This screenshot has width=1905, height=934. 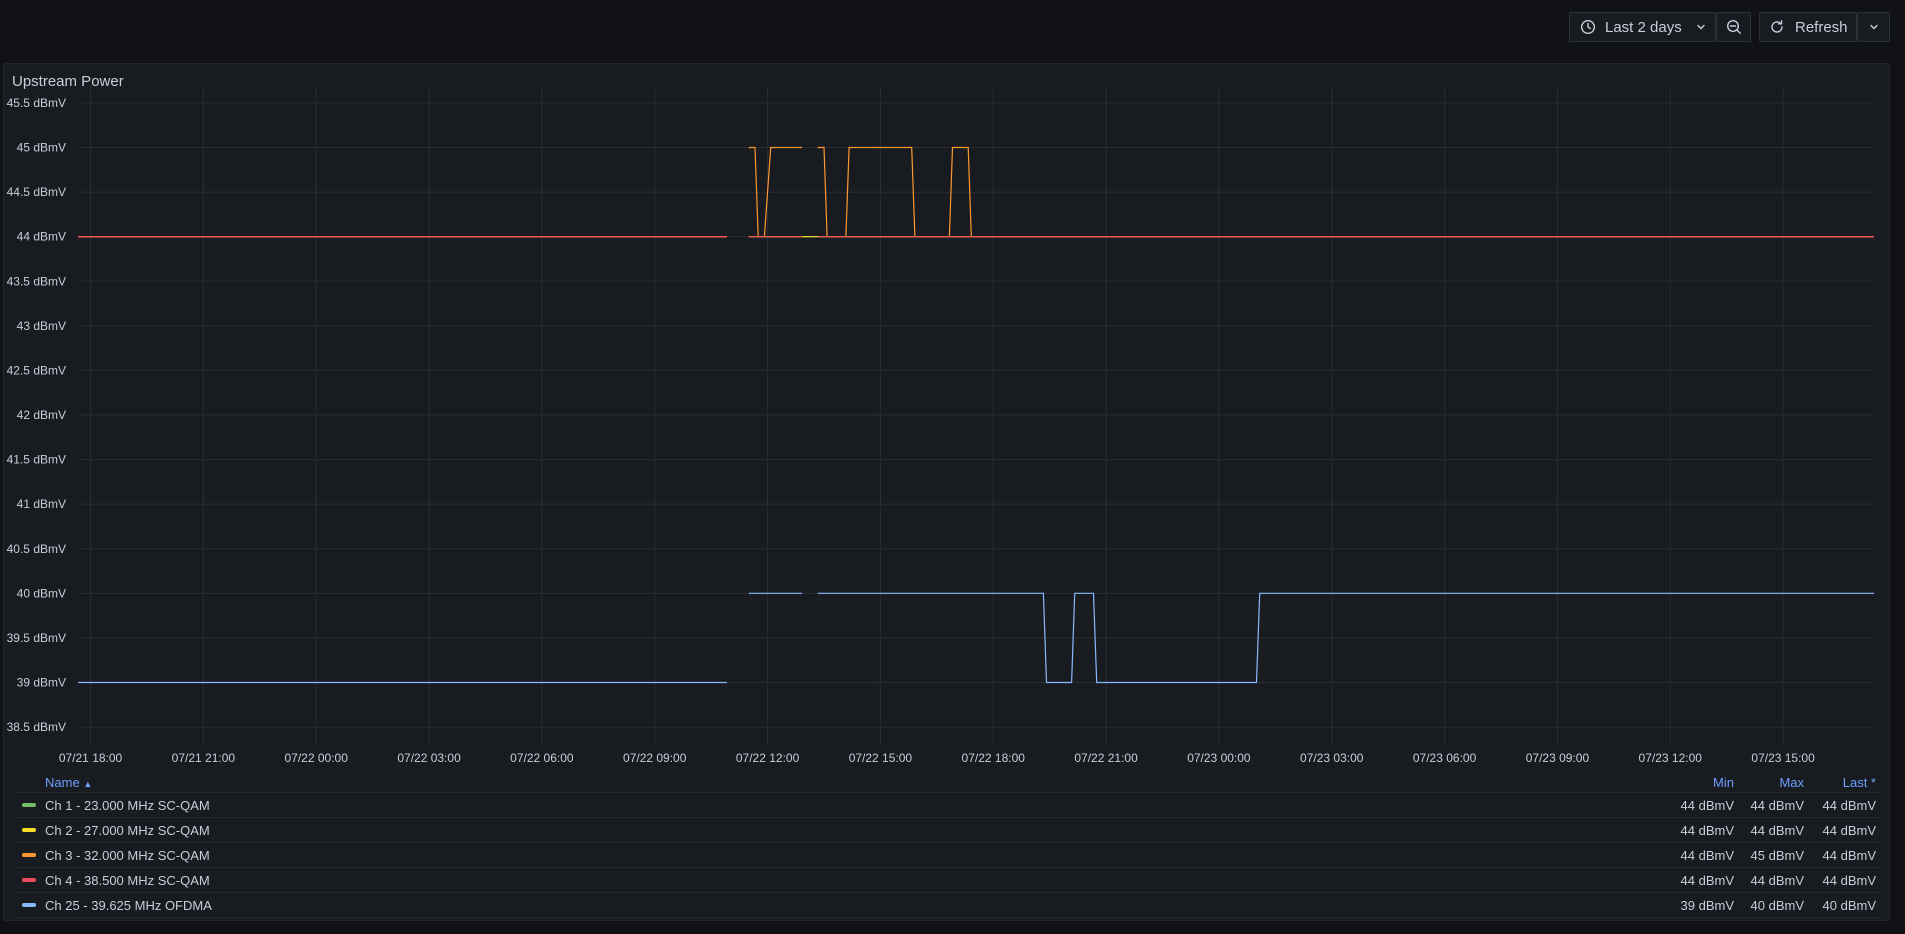 I want to click on clock-icon, so click(x=1588, y=27).